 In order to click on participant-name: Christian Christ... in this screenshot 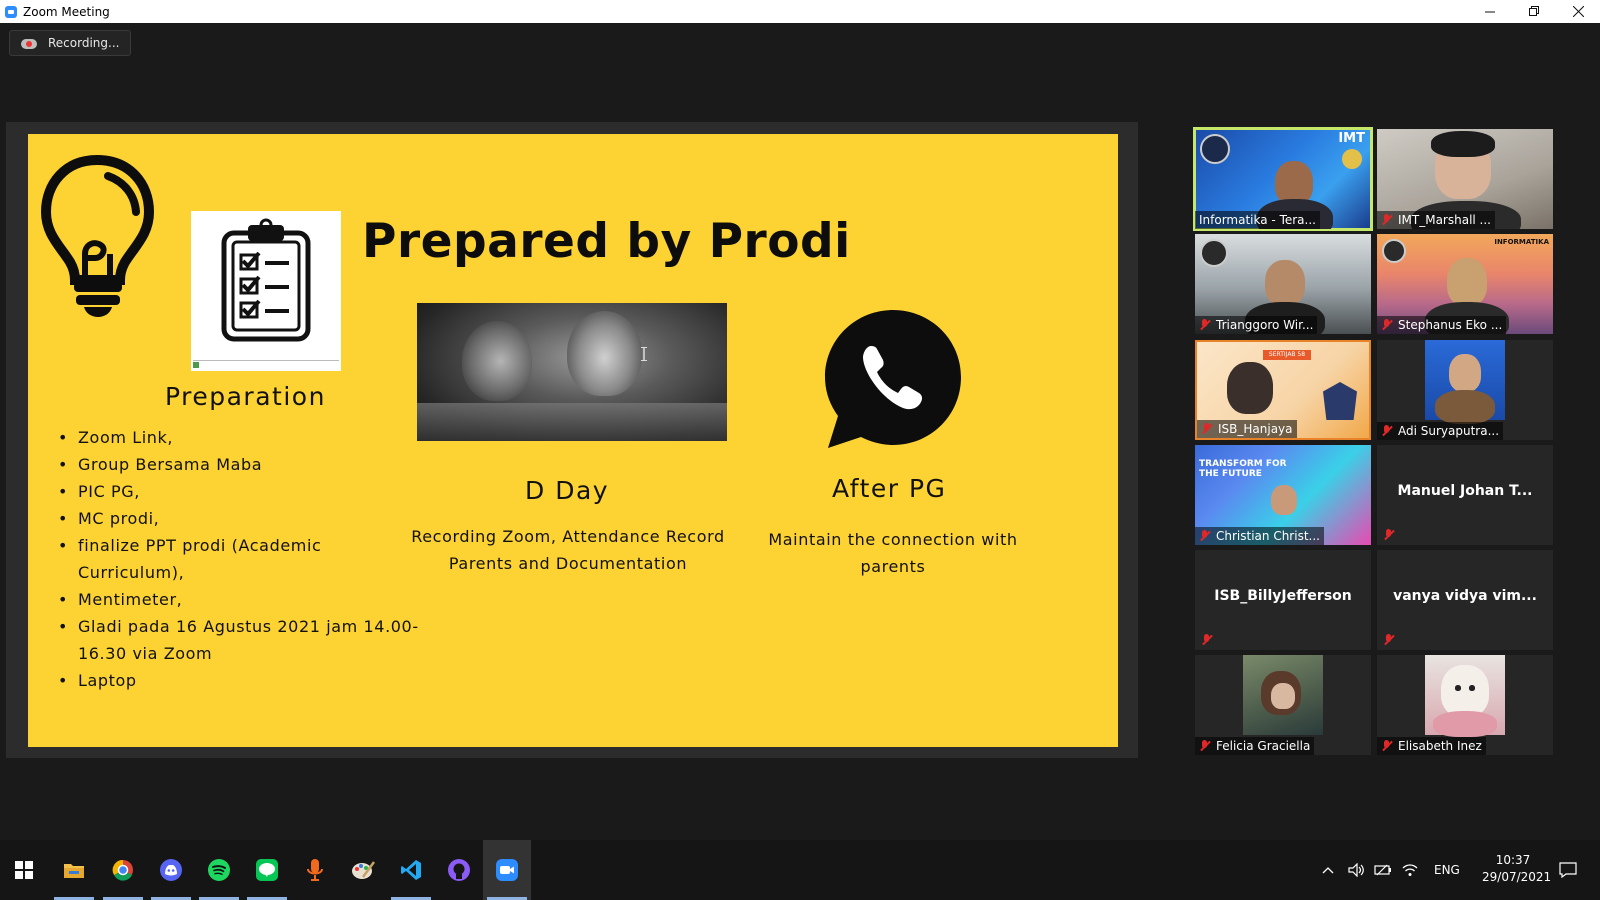, I will do `click(1259, 536)`.